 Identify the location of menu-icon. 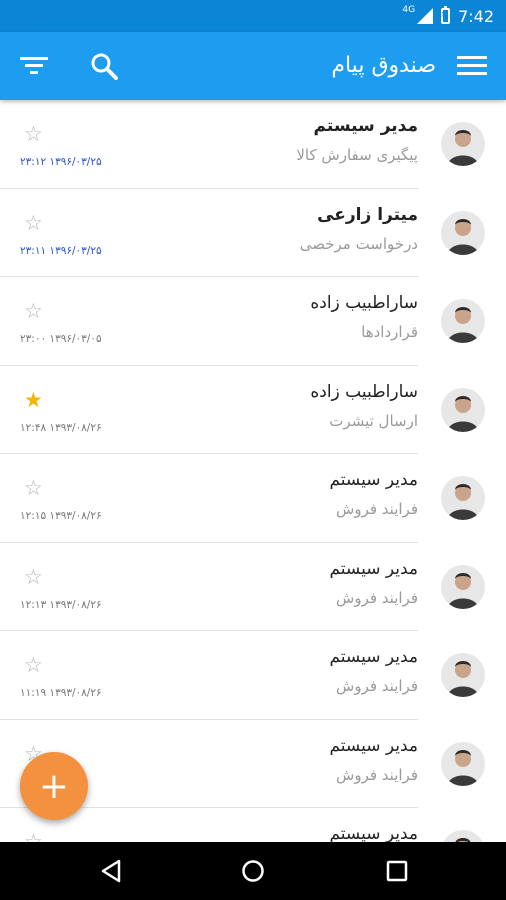
(472, 66).